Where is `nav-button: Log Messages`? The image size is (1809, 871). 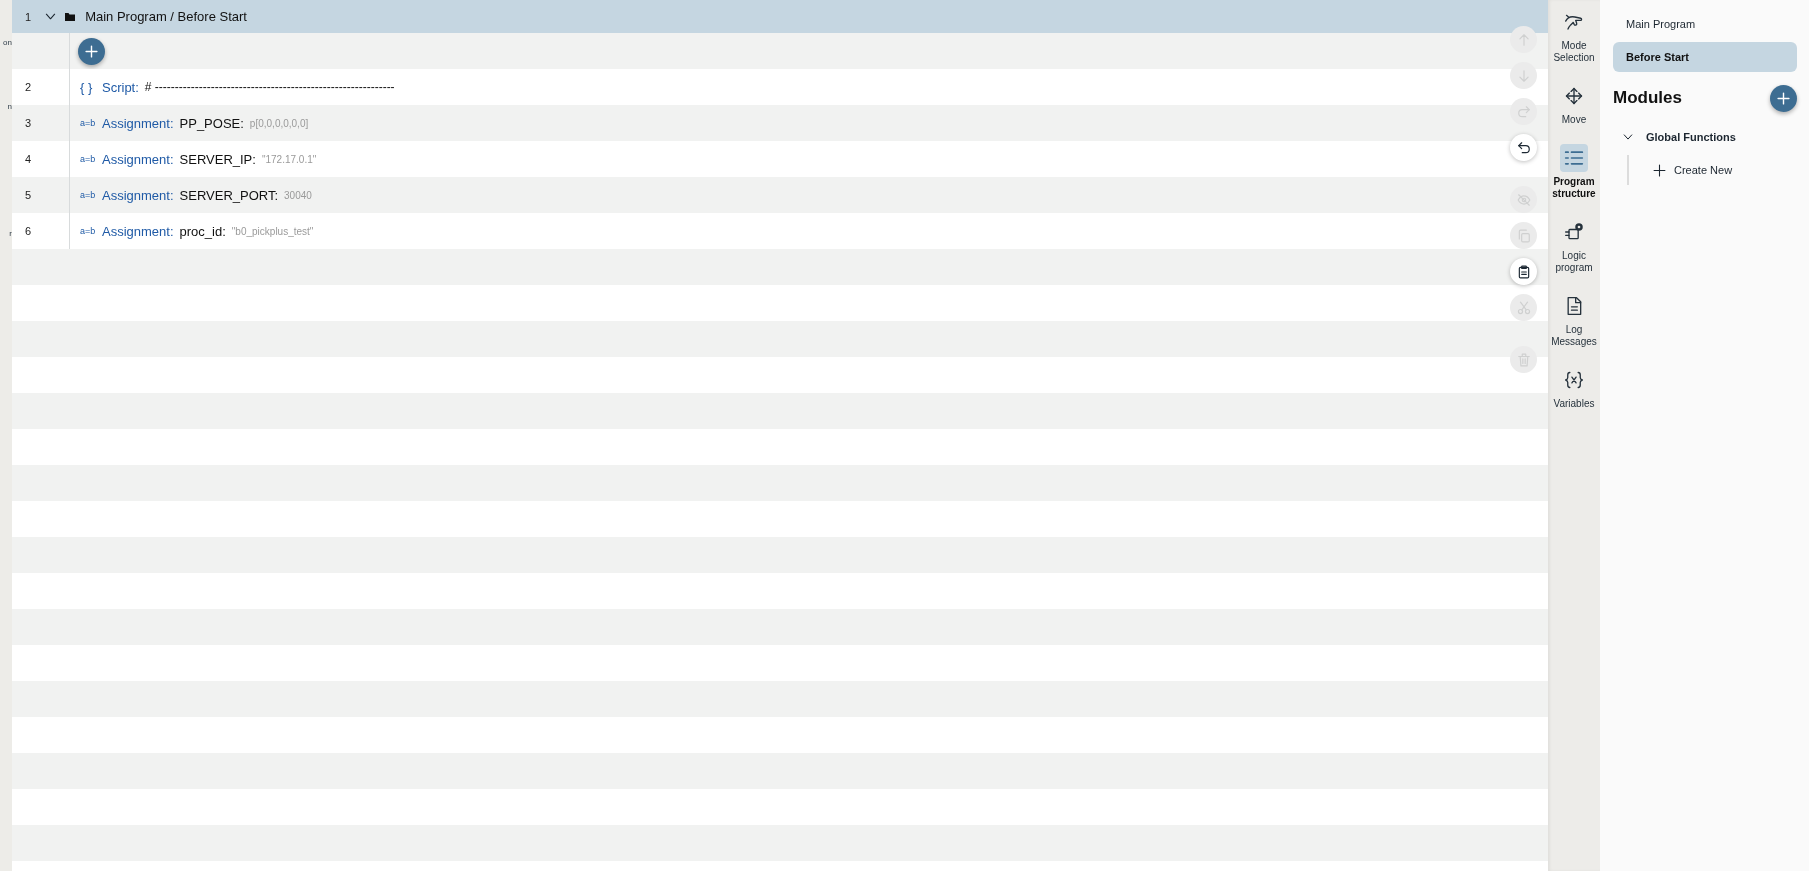
nav-button: Log Messages is located at coordinates (1574, 320).